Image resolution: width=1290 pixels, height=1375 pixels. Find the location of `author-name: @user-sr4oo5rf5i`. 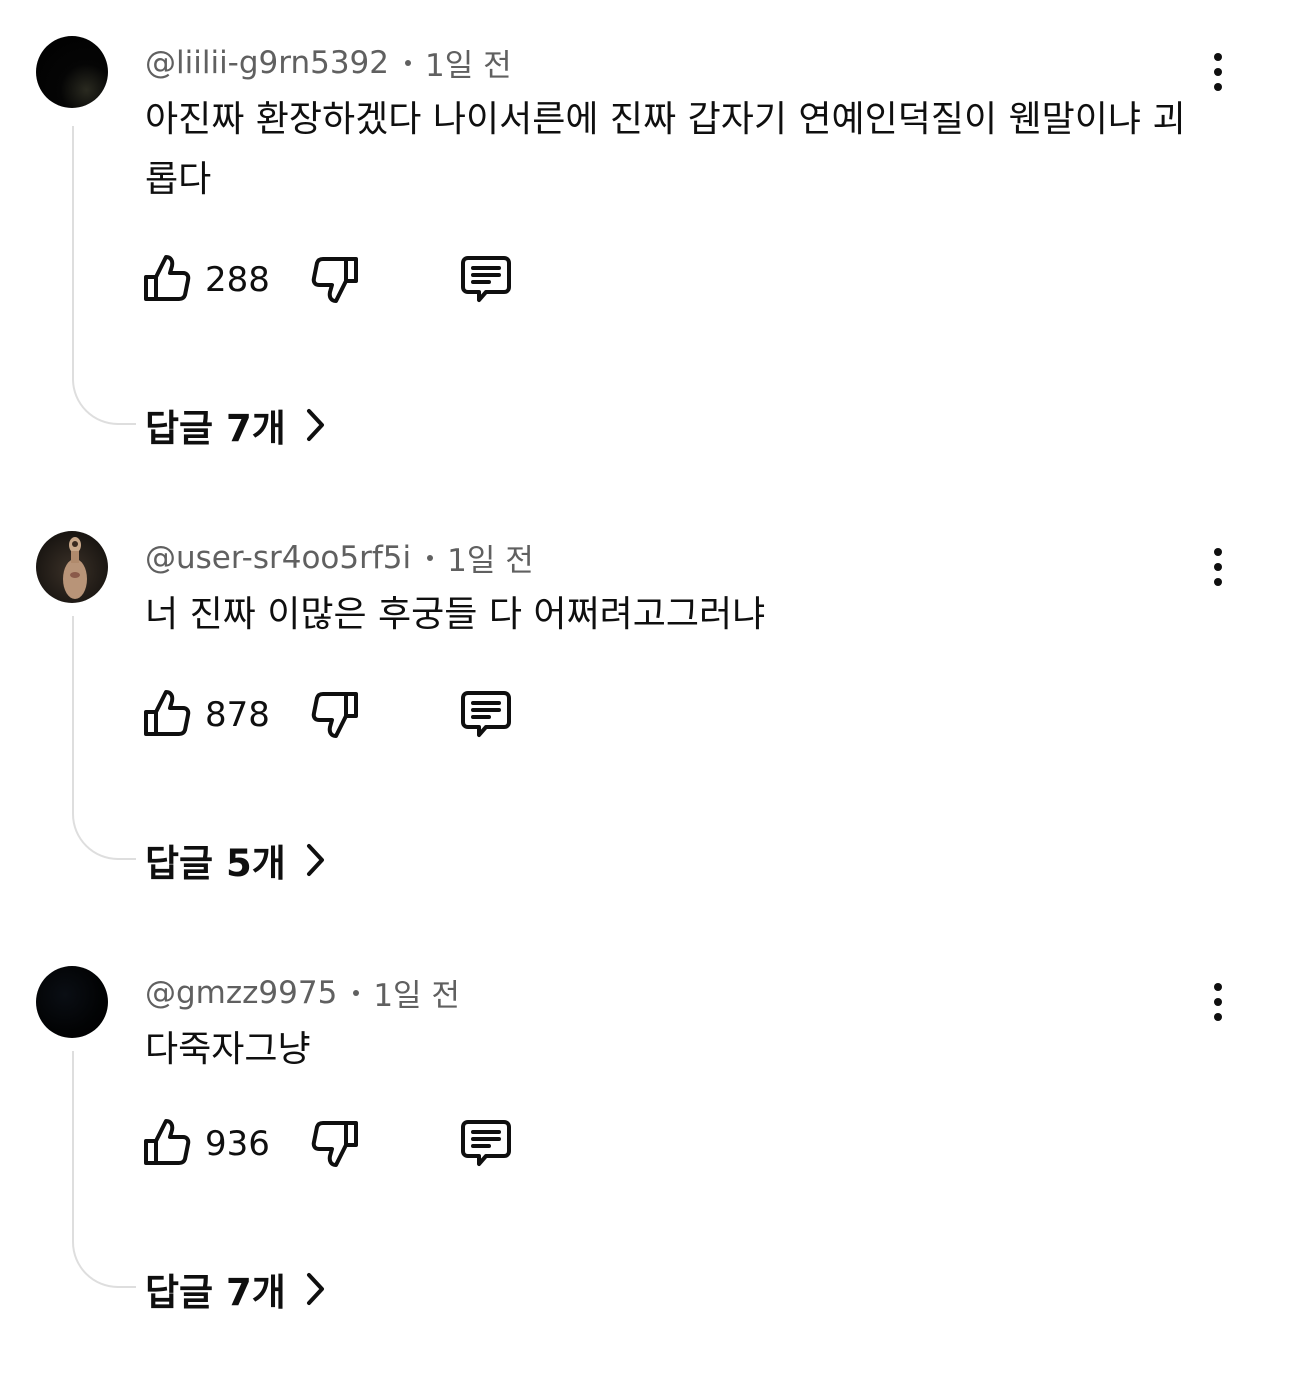

author-name: @user-sr4oo5rf5i is located at coordinates (278, 558).